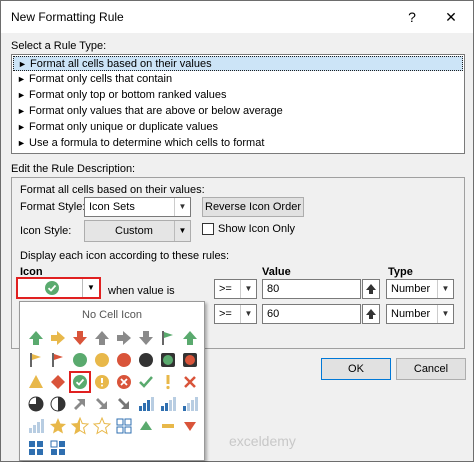  Describe the element at coordinates (276, 272) in the screenshot. I see `value-column-header: Value` at that location.